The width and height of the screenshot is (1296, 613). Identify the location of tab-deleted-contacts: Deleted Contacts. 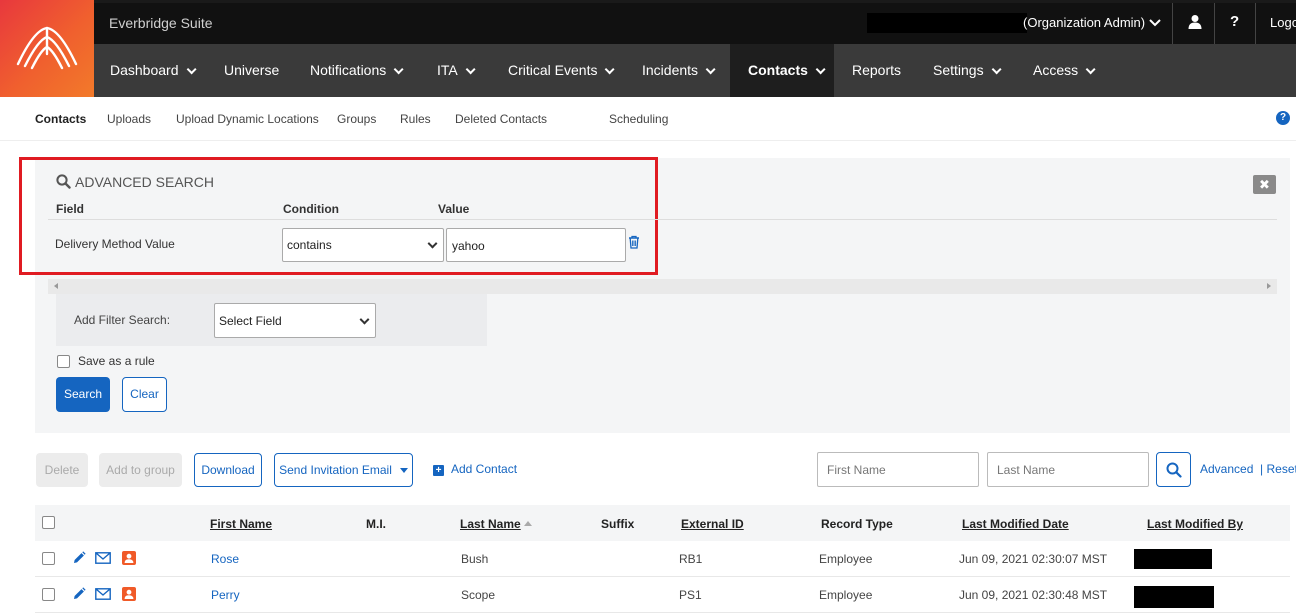
(501, 119).